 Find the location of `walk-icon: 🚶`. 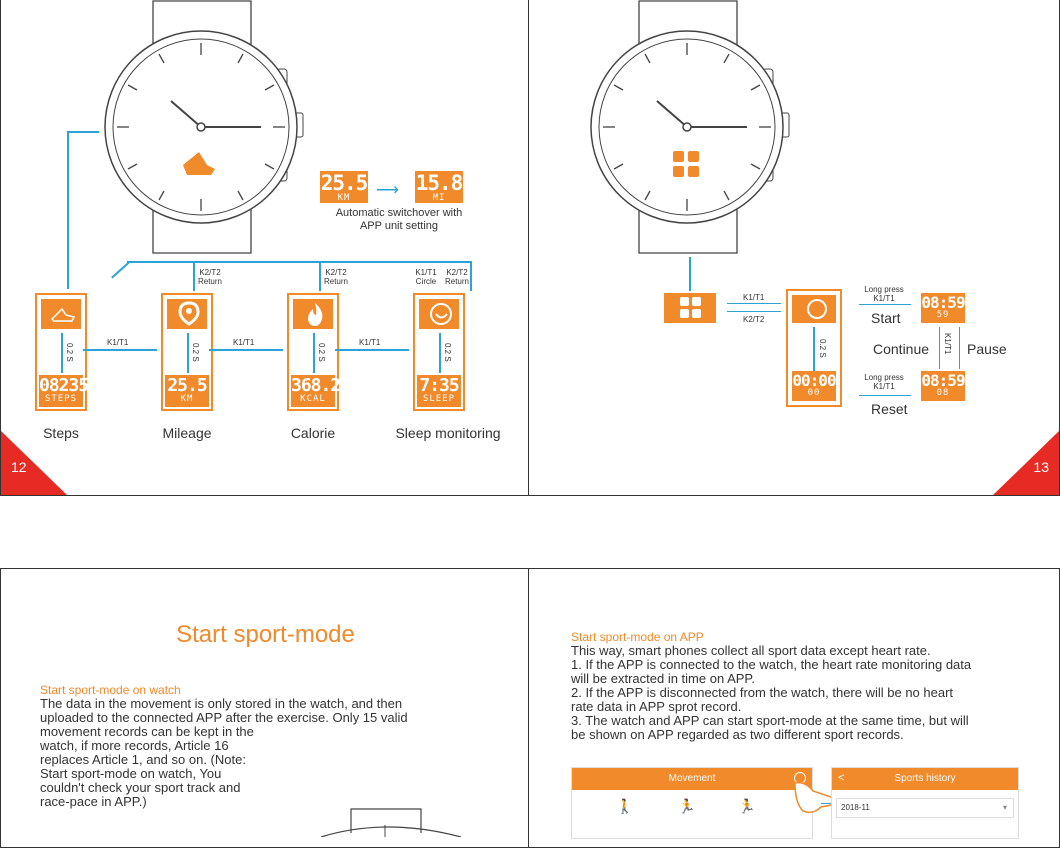

walk-icon: 🚶 is located at coordinates (624, 806).